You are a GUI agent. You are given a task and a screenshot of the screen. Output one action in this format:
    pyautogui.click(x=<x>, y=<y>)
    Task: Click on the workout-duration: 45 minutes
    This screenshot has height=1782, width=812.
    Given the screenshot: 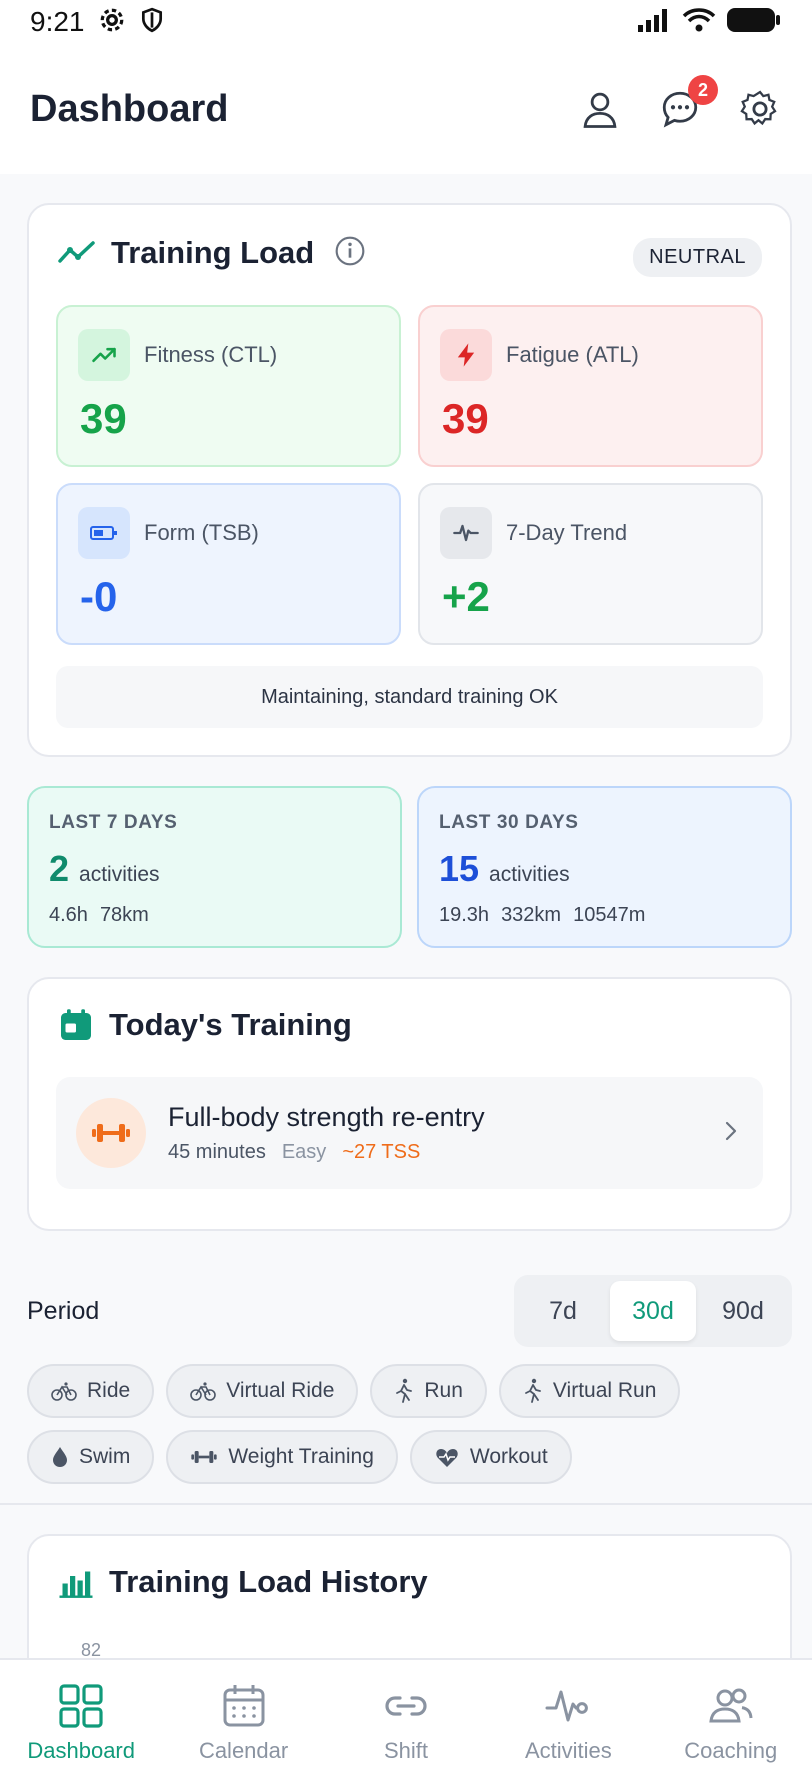 What is the action you would take?
    pyautogui.click(x=217, y=1152)
    